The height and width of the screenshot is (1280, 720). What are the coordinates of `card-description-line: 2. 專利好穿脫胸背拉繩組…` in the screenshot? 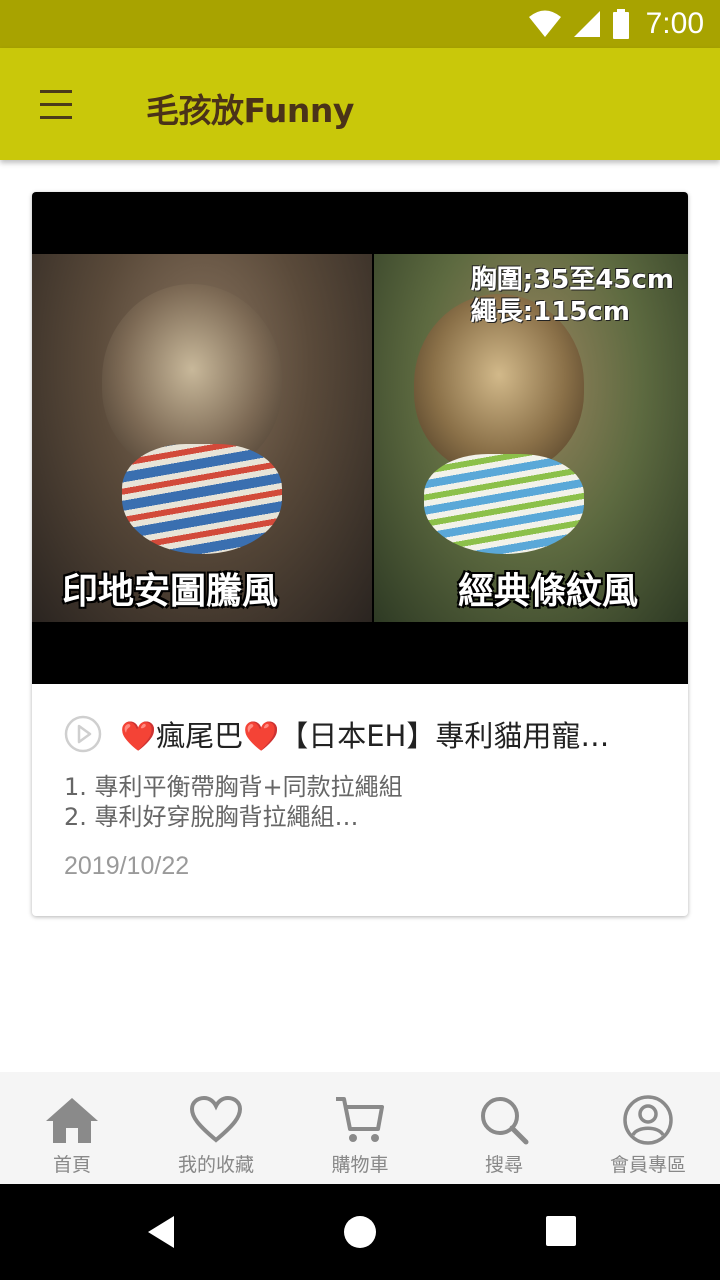 It's located at (211, 817).